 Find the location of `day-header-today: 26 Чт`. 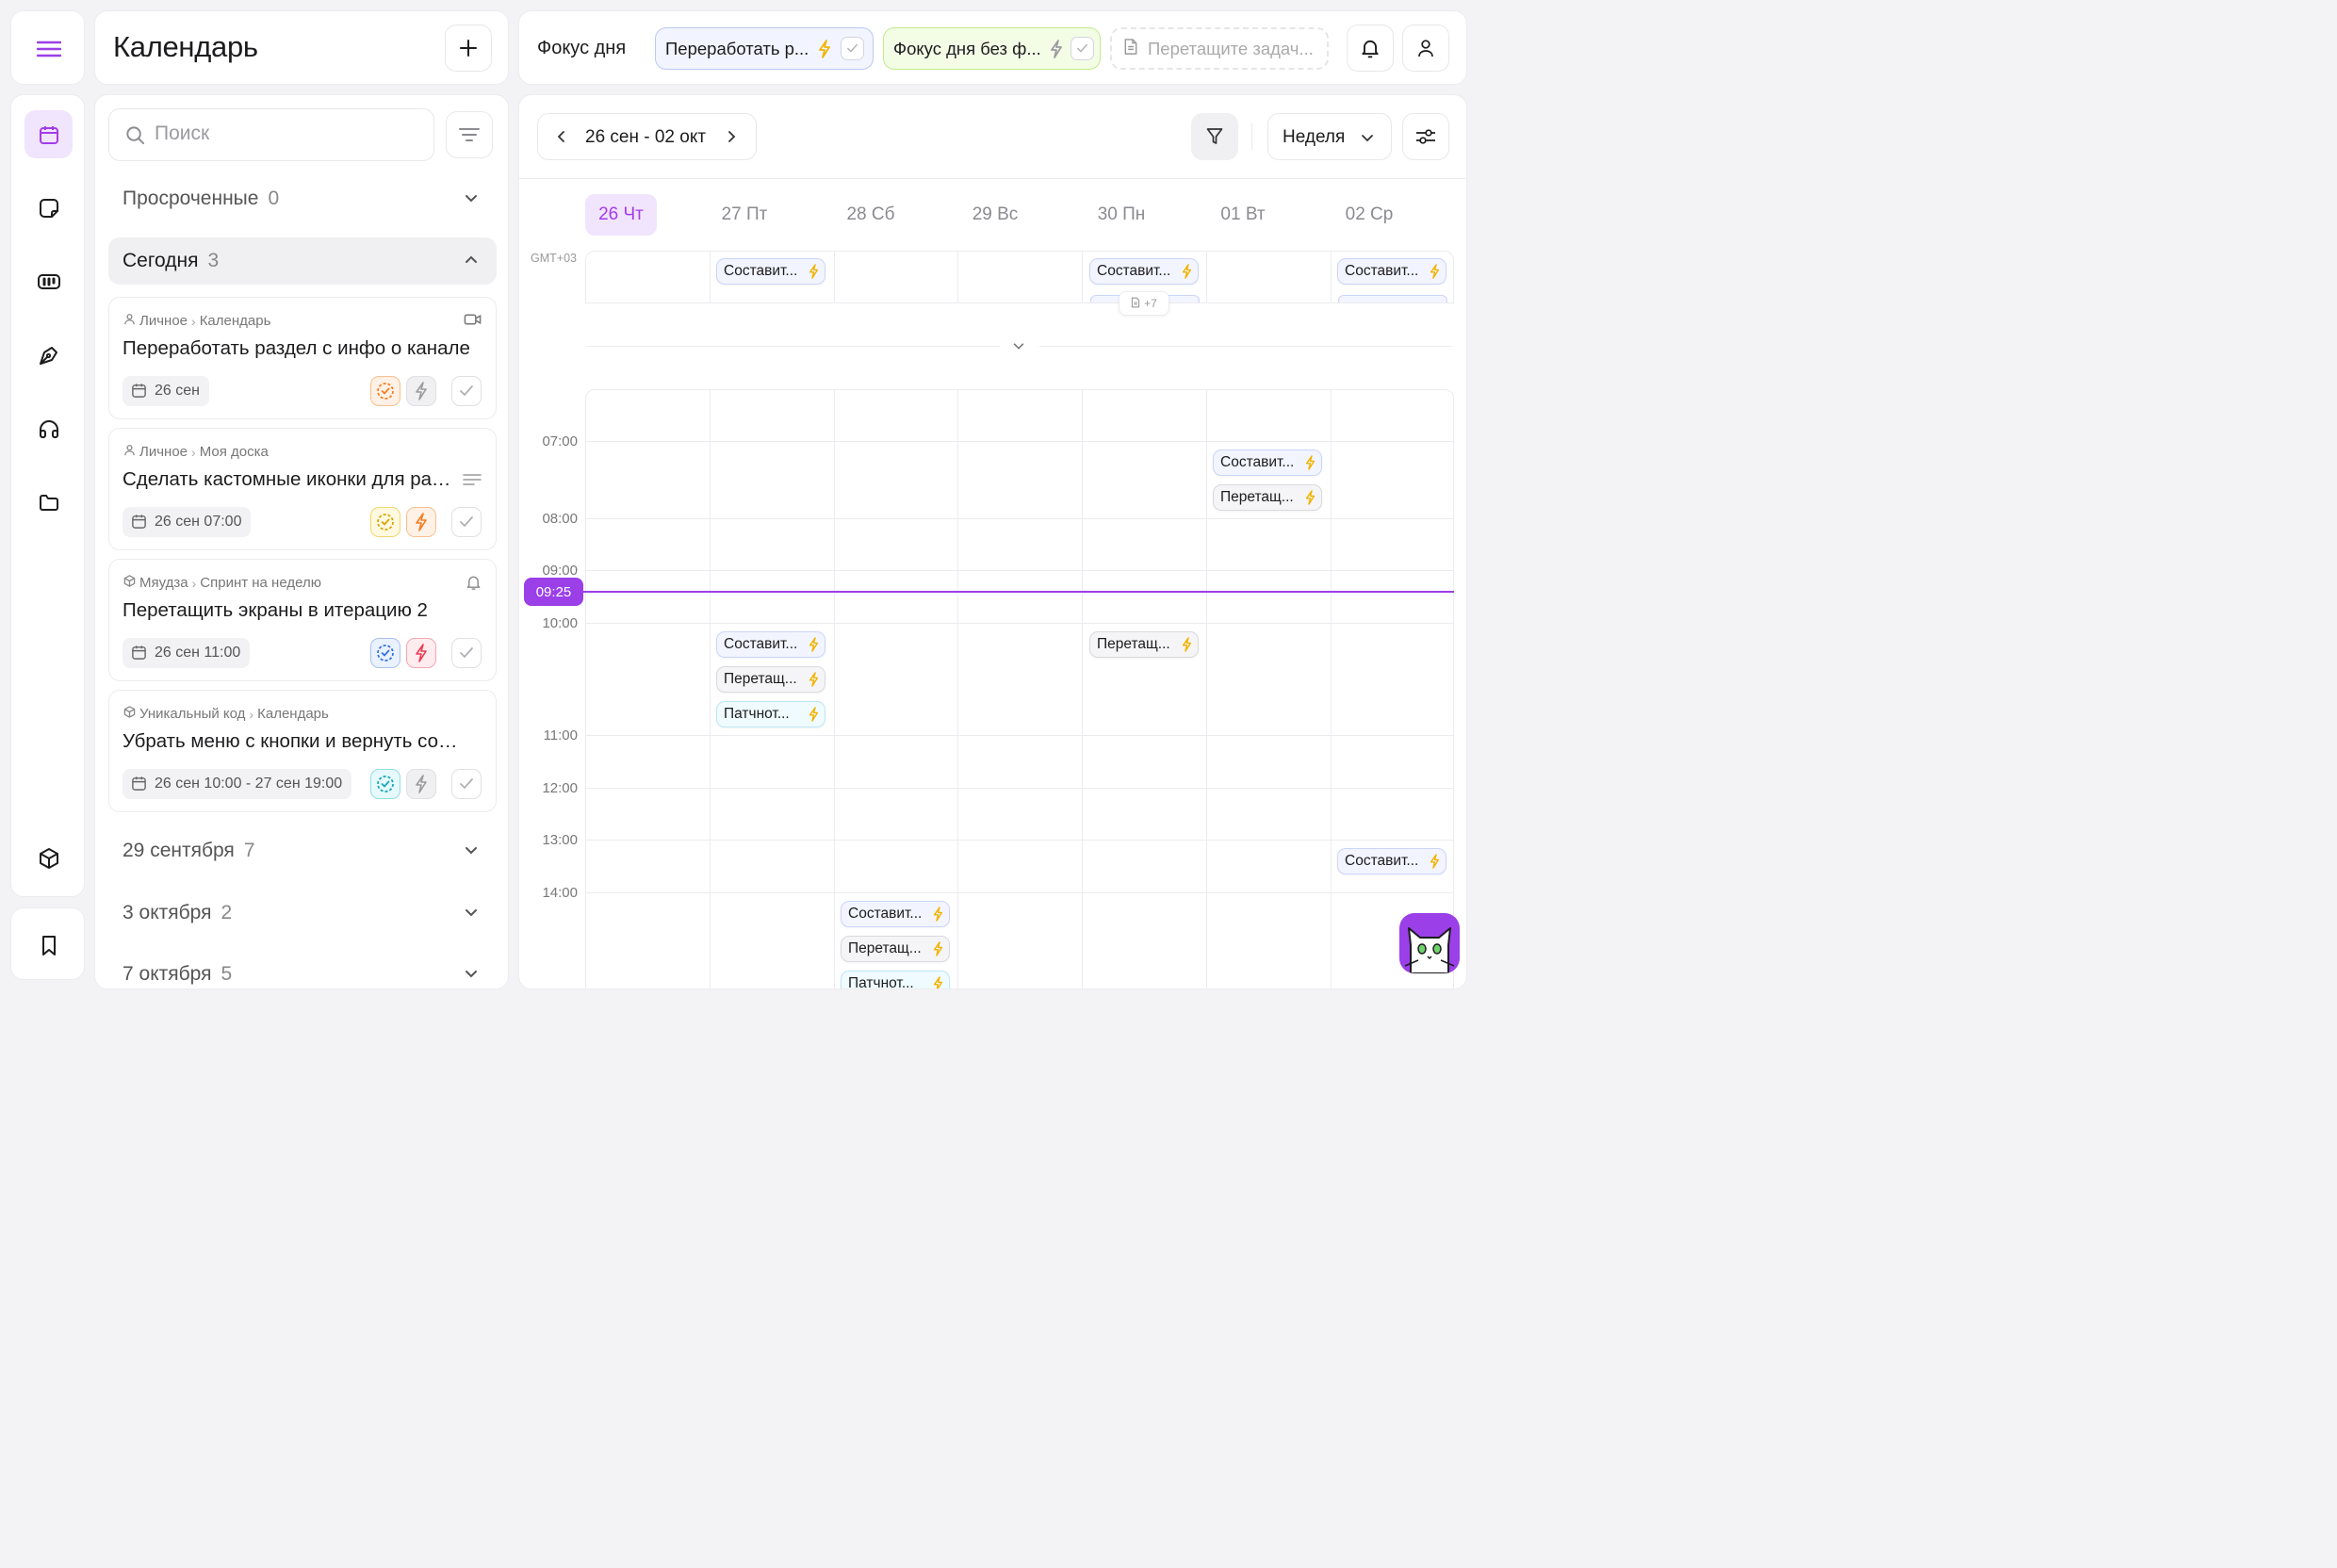

day-header-today: 26 Чт is located at coordinates (621, 215).